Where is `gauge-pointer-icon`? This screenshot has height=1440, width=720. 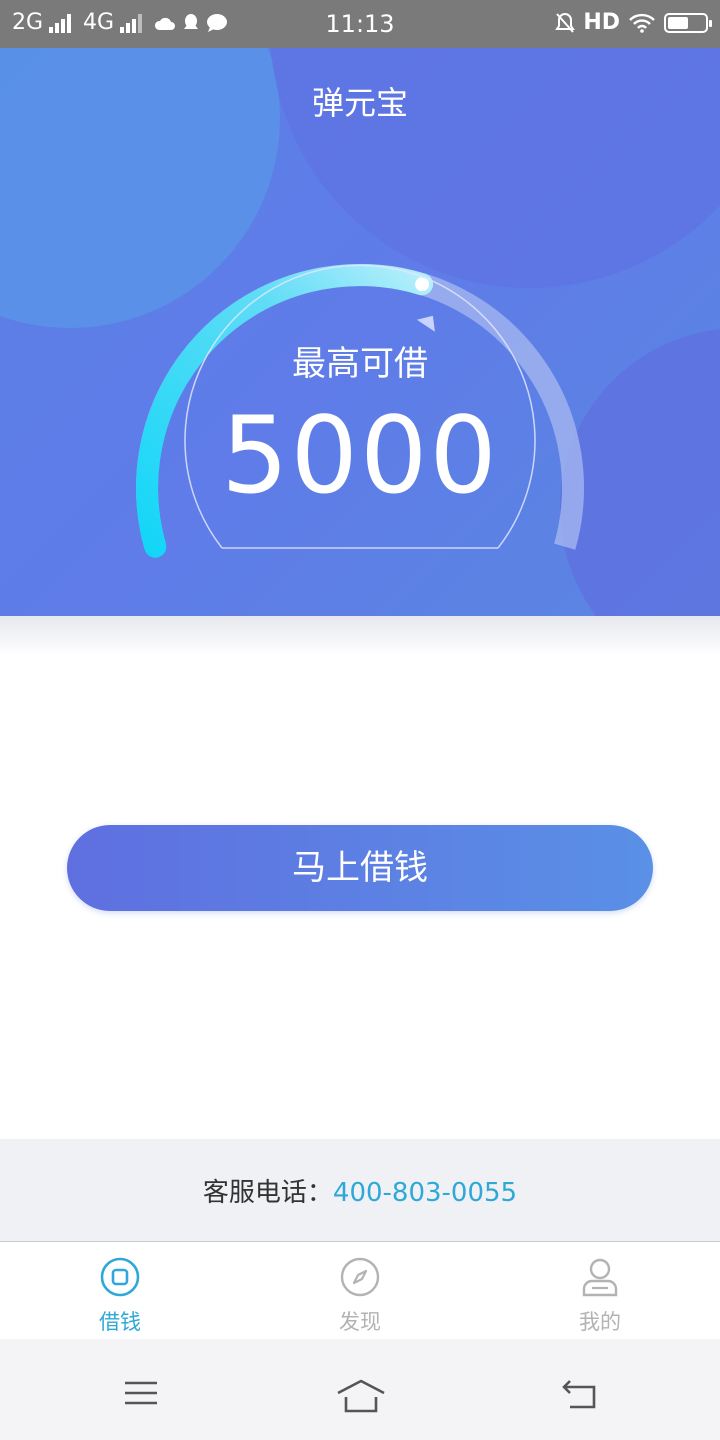
gauge-pointer-icon is located at coordinates (425, 323).